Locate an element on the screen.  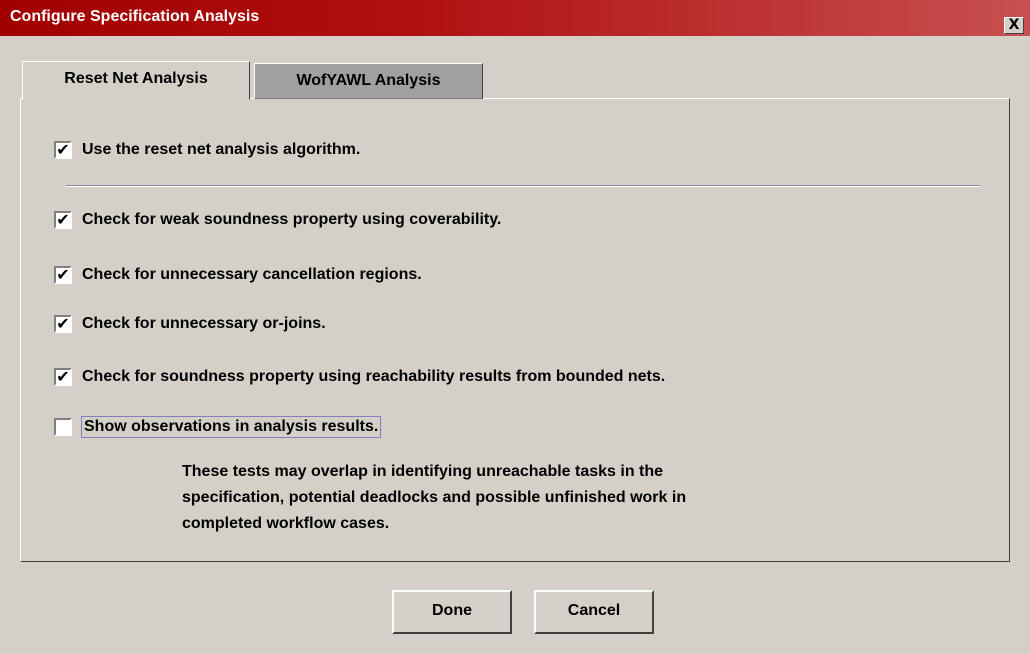
tab-wofyawl-analysis: WofYAWL Analysis is located at coordinates (368, 81).